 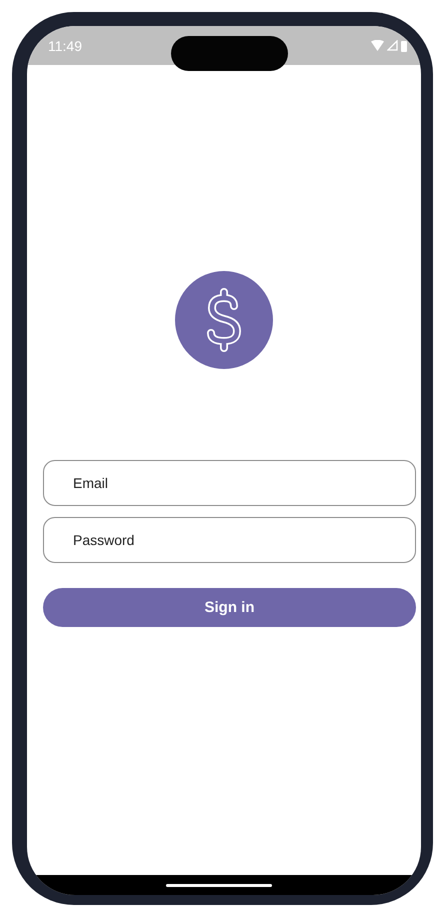 What do you see at coordinates (229, 483) in the screenshot?
I see `email-field: Email` at bounding box center [229, 483].